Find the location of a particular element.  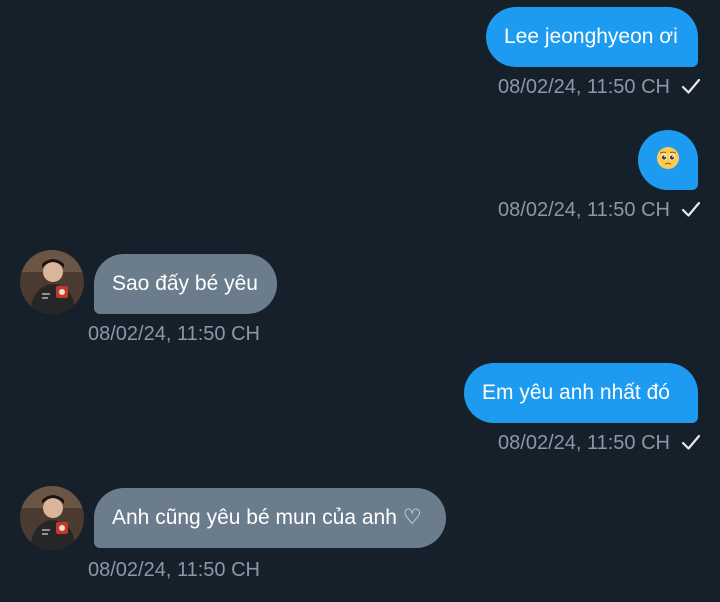

pleading-face-icon is located at coordinates (668, 158).